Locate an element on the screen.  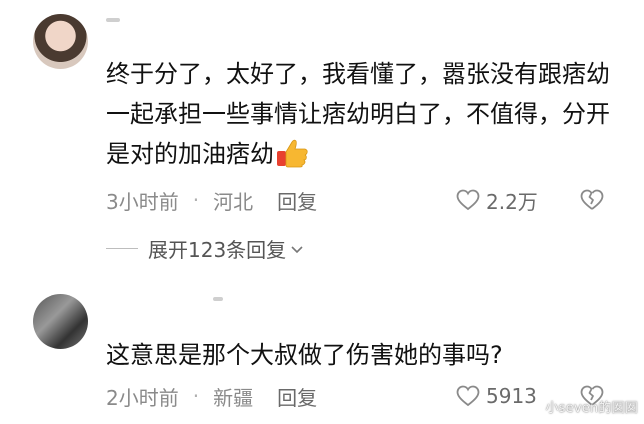
like-count: 5913 is located at coordinates (511, 396).